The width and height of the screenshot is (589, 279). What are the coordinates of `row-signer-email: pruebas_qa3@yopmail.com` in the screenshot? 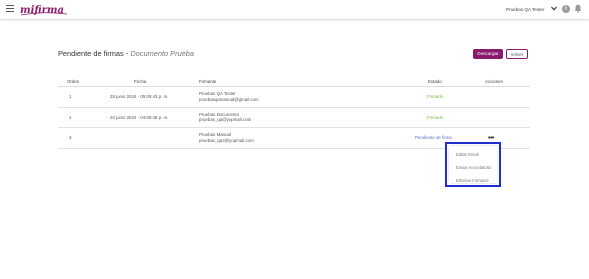 It's located at (226, 140).